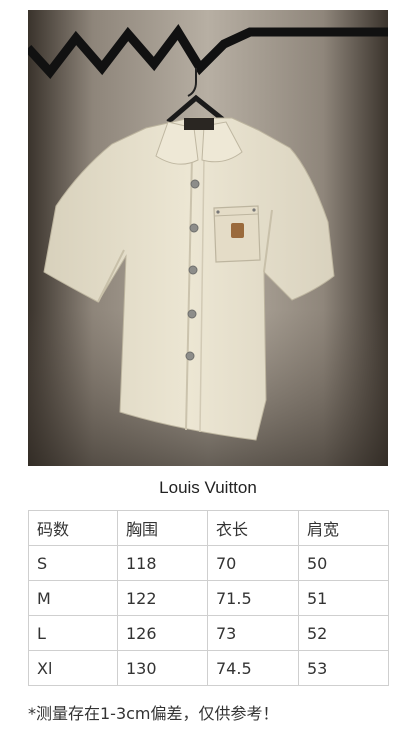 The width and height of the screenshot is (416, 730). I want to click on measurement-note: *测量存在1-3cm偏差，仅供参考！, so click(153, 713).